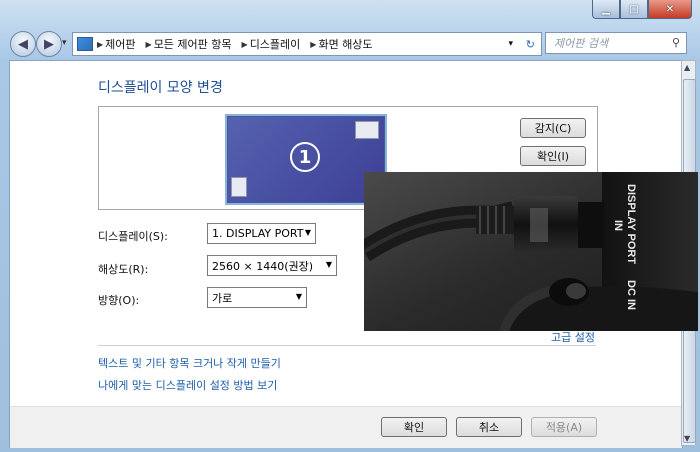 Image resolution: width=700 pixels, height=452 pixels. I want to click on monitor-1: 1, so click(306, 159).